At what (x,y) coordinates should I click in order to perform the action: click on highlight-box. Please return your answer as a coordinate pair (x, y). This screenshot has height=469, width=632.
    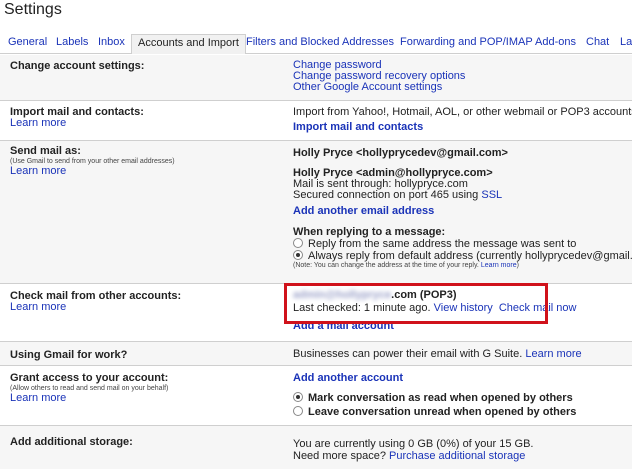
    Looking at the image, I should click on (416, 303).